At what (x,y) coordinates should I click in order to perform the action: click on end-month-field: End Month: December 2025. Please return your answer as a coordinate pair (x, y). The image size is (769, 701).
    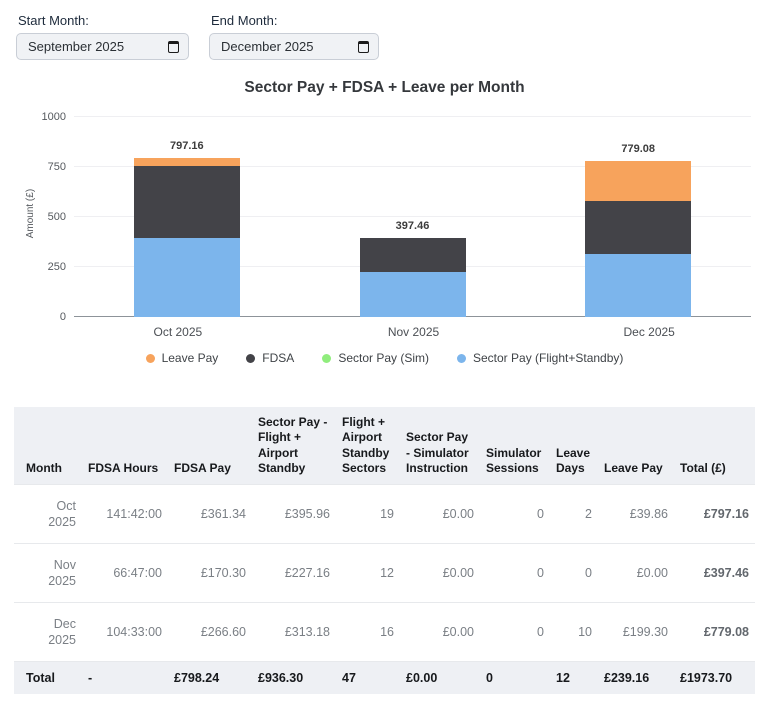
    Looking at the image, I should click on (294, 36).